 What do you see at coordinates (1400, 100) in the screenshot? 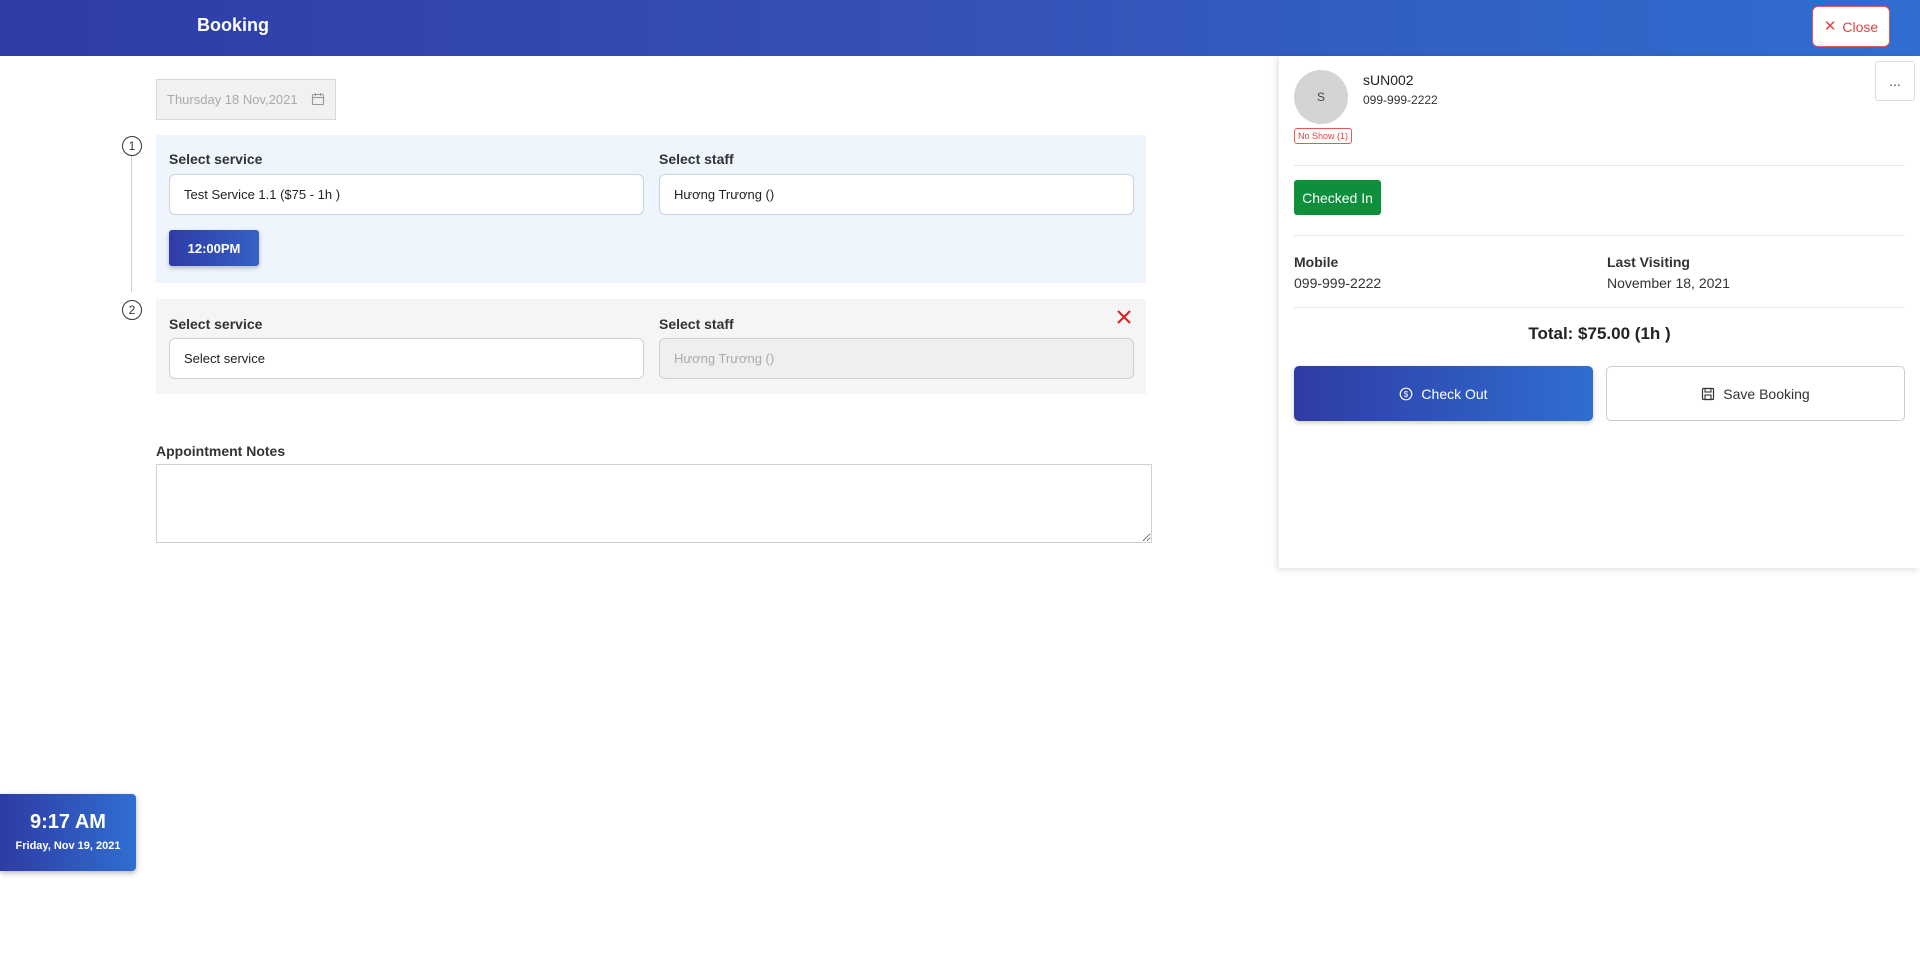
I see `customer-phone: 099-999-2222` at bounding box center [1400, 100].